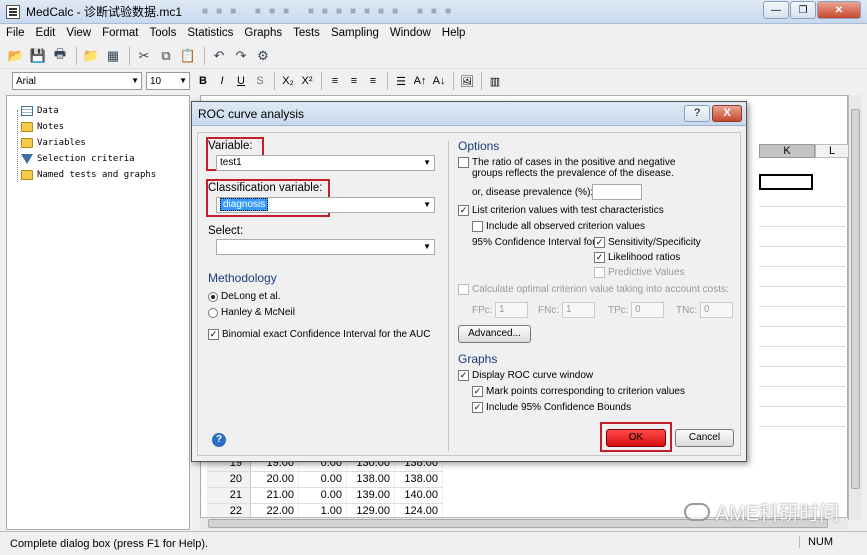 This screenshot has height=555, width=867. Describe the element at coordinates (46, 33) in the screenshot. I see `menu-edit: Edit` at that location.